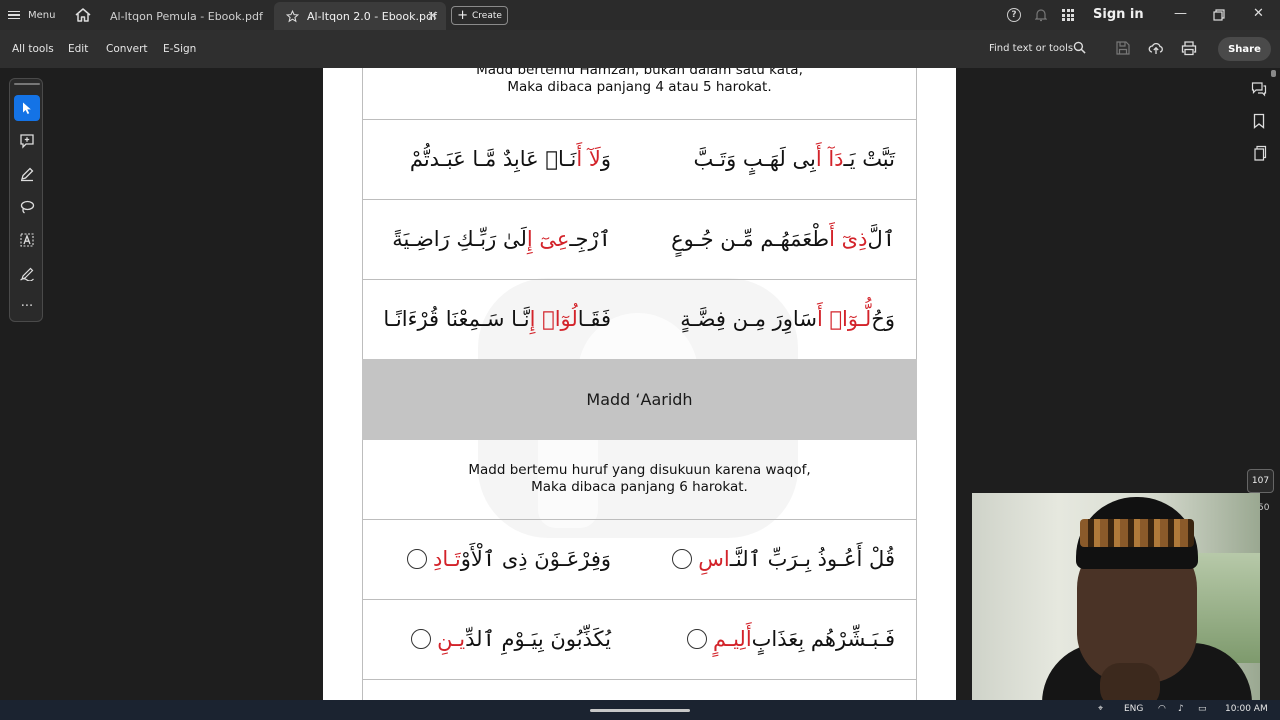  I want to click on taskbar-handle, so click(640, 710).